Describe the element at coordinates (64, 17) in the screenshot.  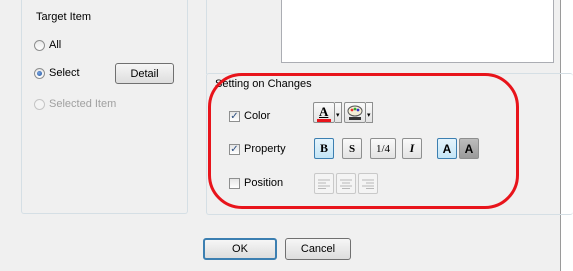
I see `target-item-title: Target Item` at that location.